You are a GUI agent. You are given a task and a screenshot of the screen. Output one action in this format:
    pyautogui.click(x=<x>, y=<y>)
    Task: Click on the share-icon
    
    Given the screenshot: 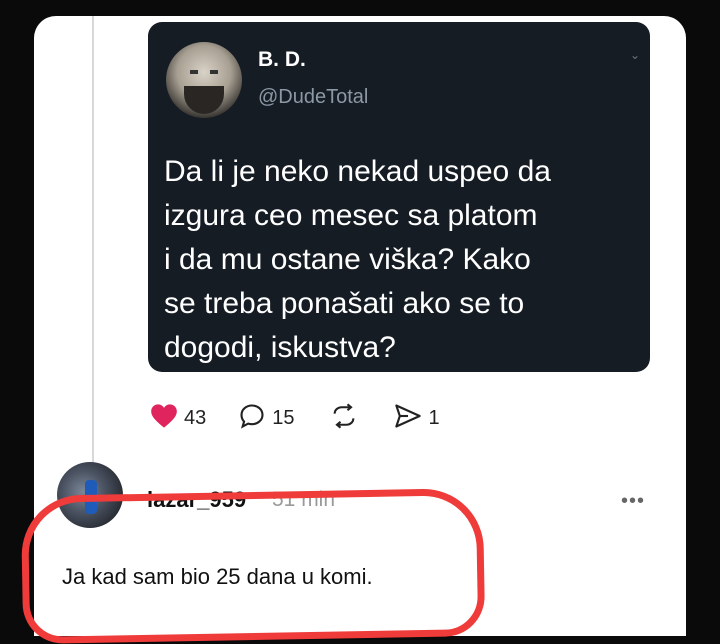 What is the action you would take?
    pyautogui.click(x=408, y=418)
    